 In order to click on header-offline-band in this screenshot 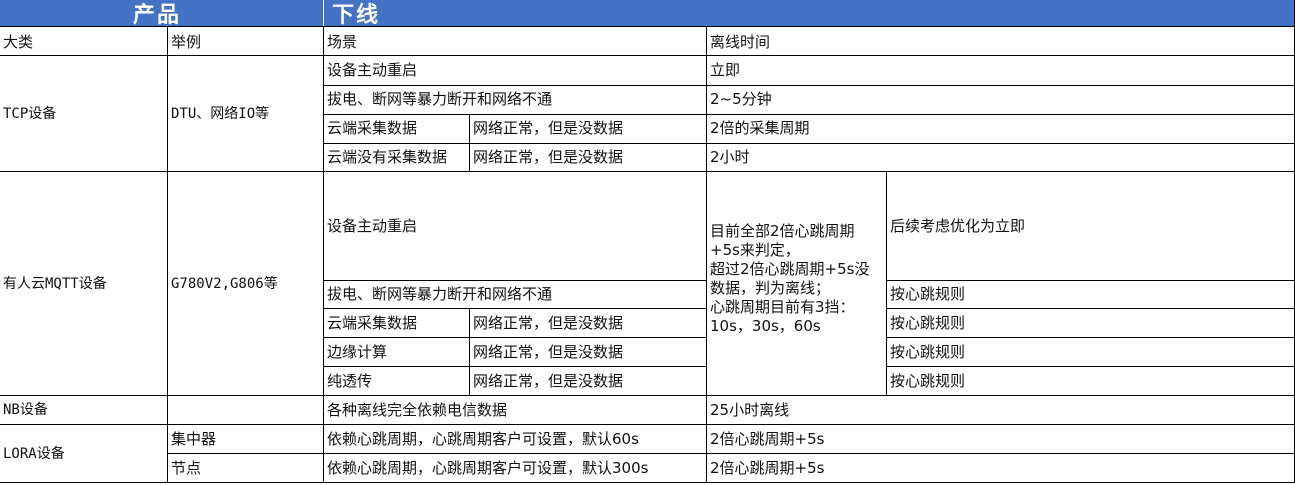, I will do `click(809, 13)`.